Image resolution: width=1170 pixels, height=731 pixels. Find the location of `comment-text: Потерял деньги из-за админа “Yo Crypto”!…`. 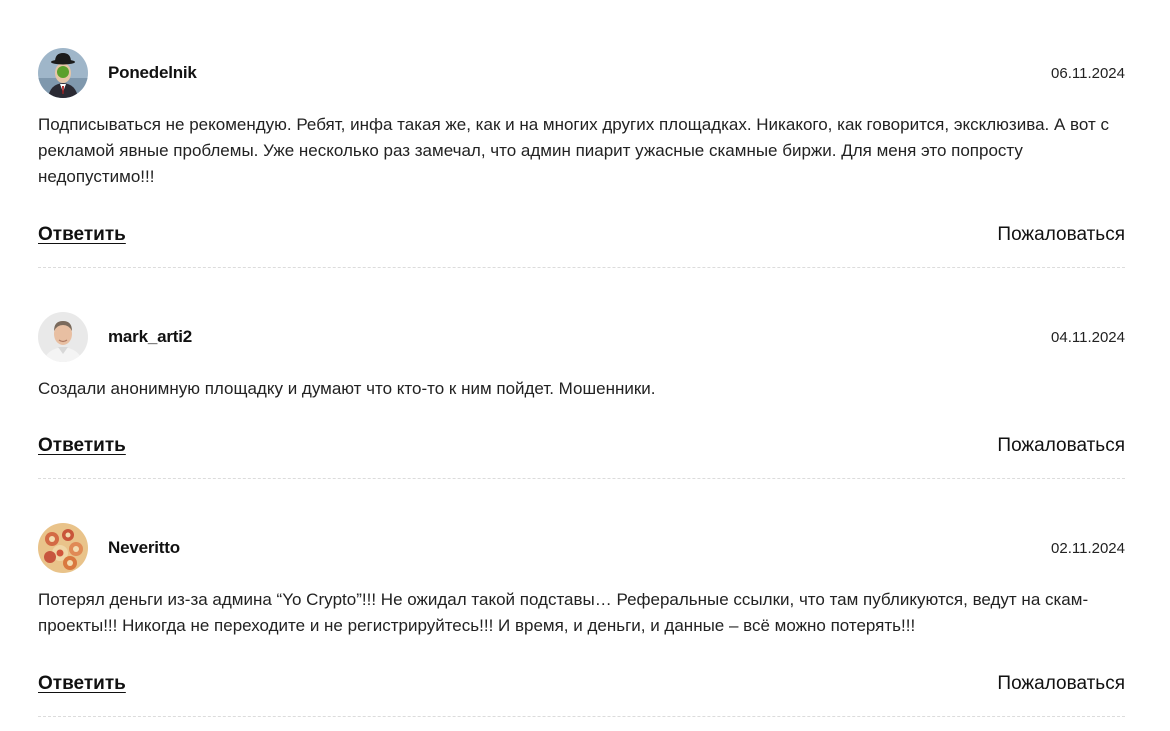

comment-text: Потерял деньги из-за админа “Yo Crypto”!… is located at coordinates (563, 612).